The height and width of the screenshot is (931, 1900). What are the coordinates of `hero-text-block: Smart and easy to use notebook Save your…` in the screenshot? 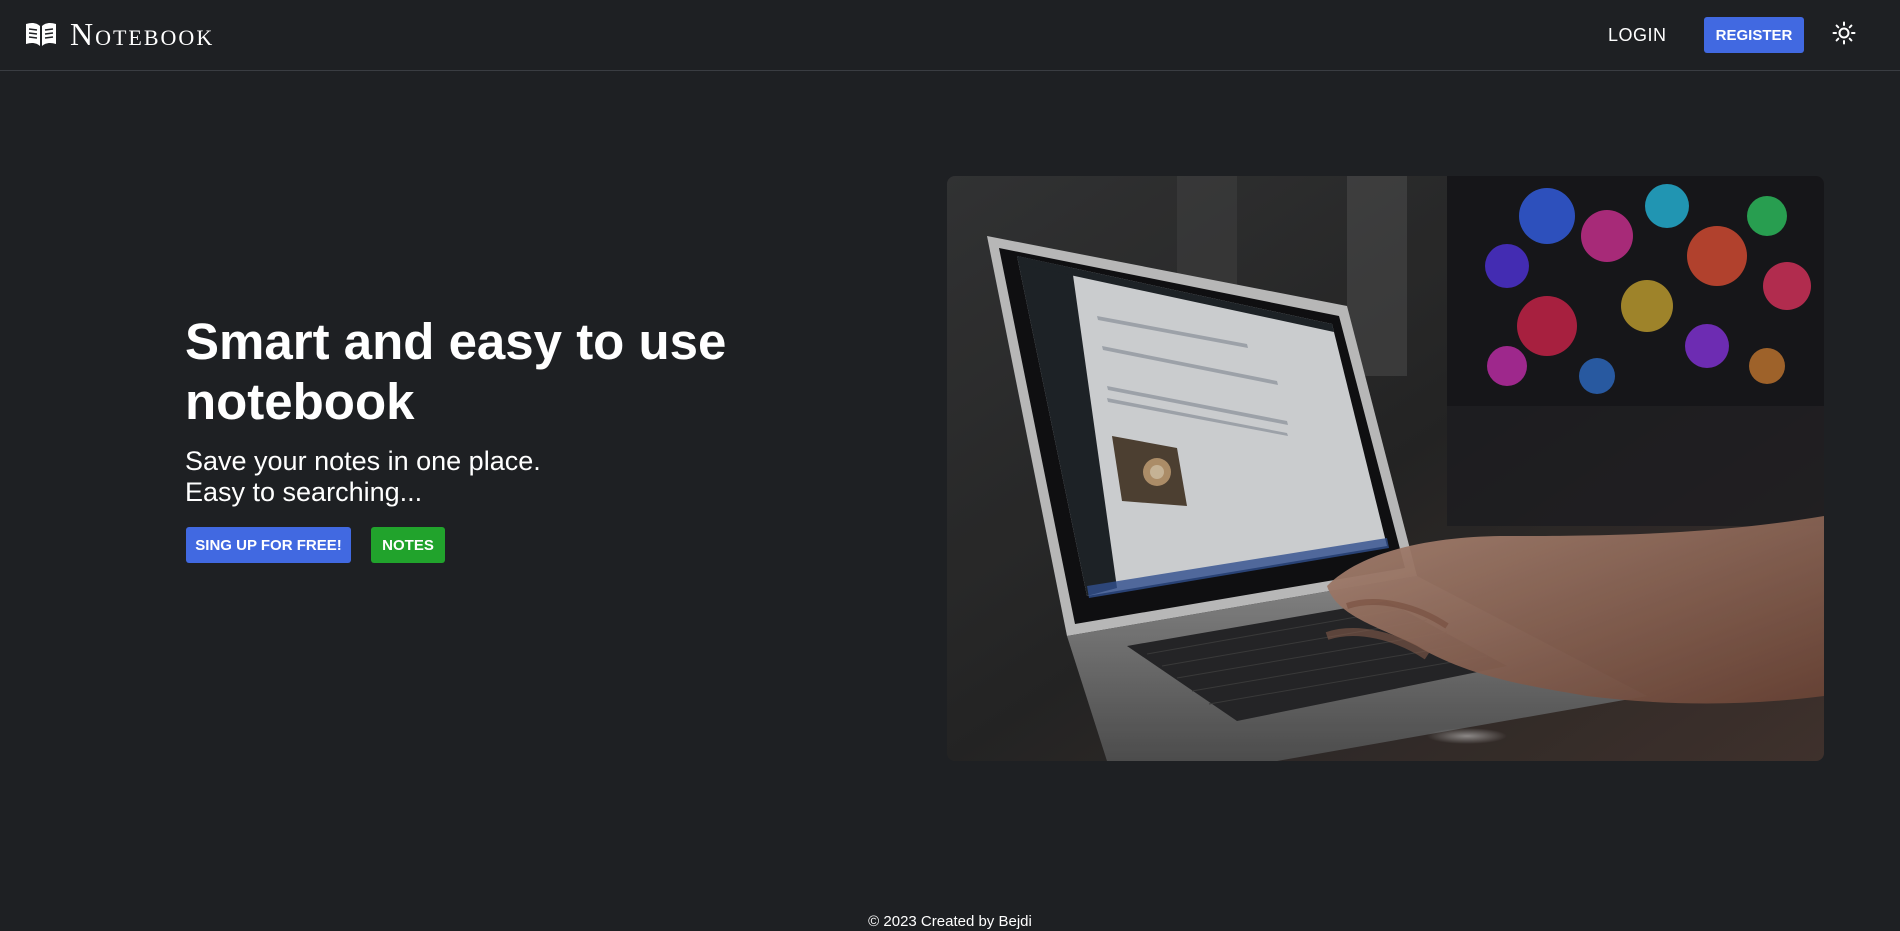 It's located at (505, 410).